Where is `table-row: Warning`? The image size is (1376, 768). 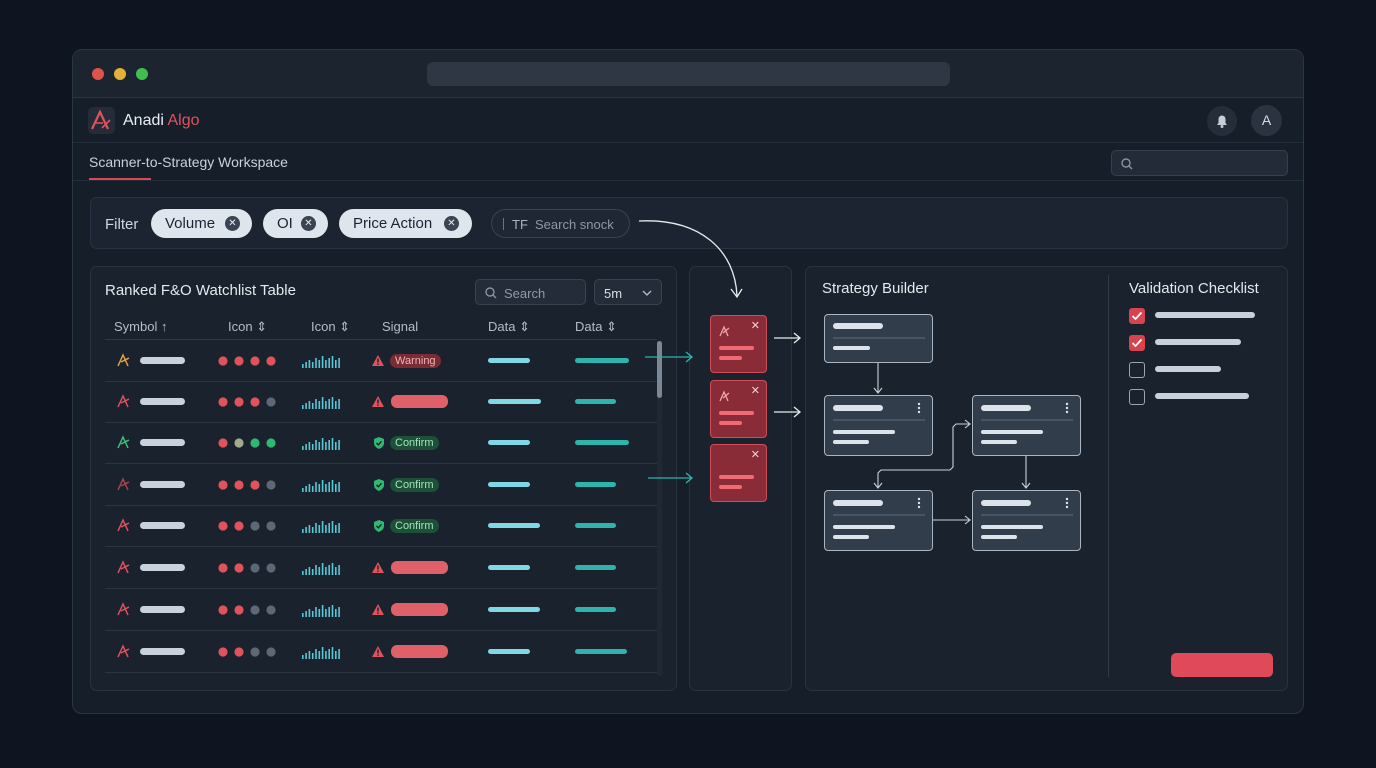 table-row: Warning is located at coordinates (381, 361).